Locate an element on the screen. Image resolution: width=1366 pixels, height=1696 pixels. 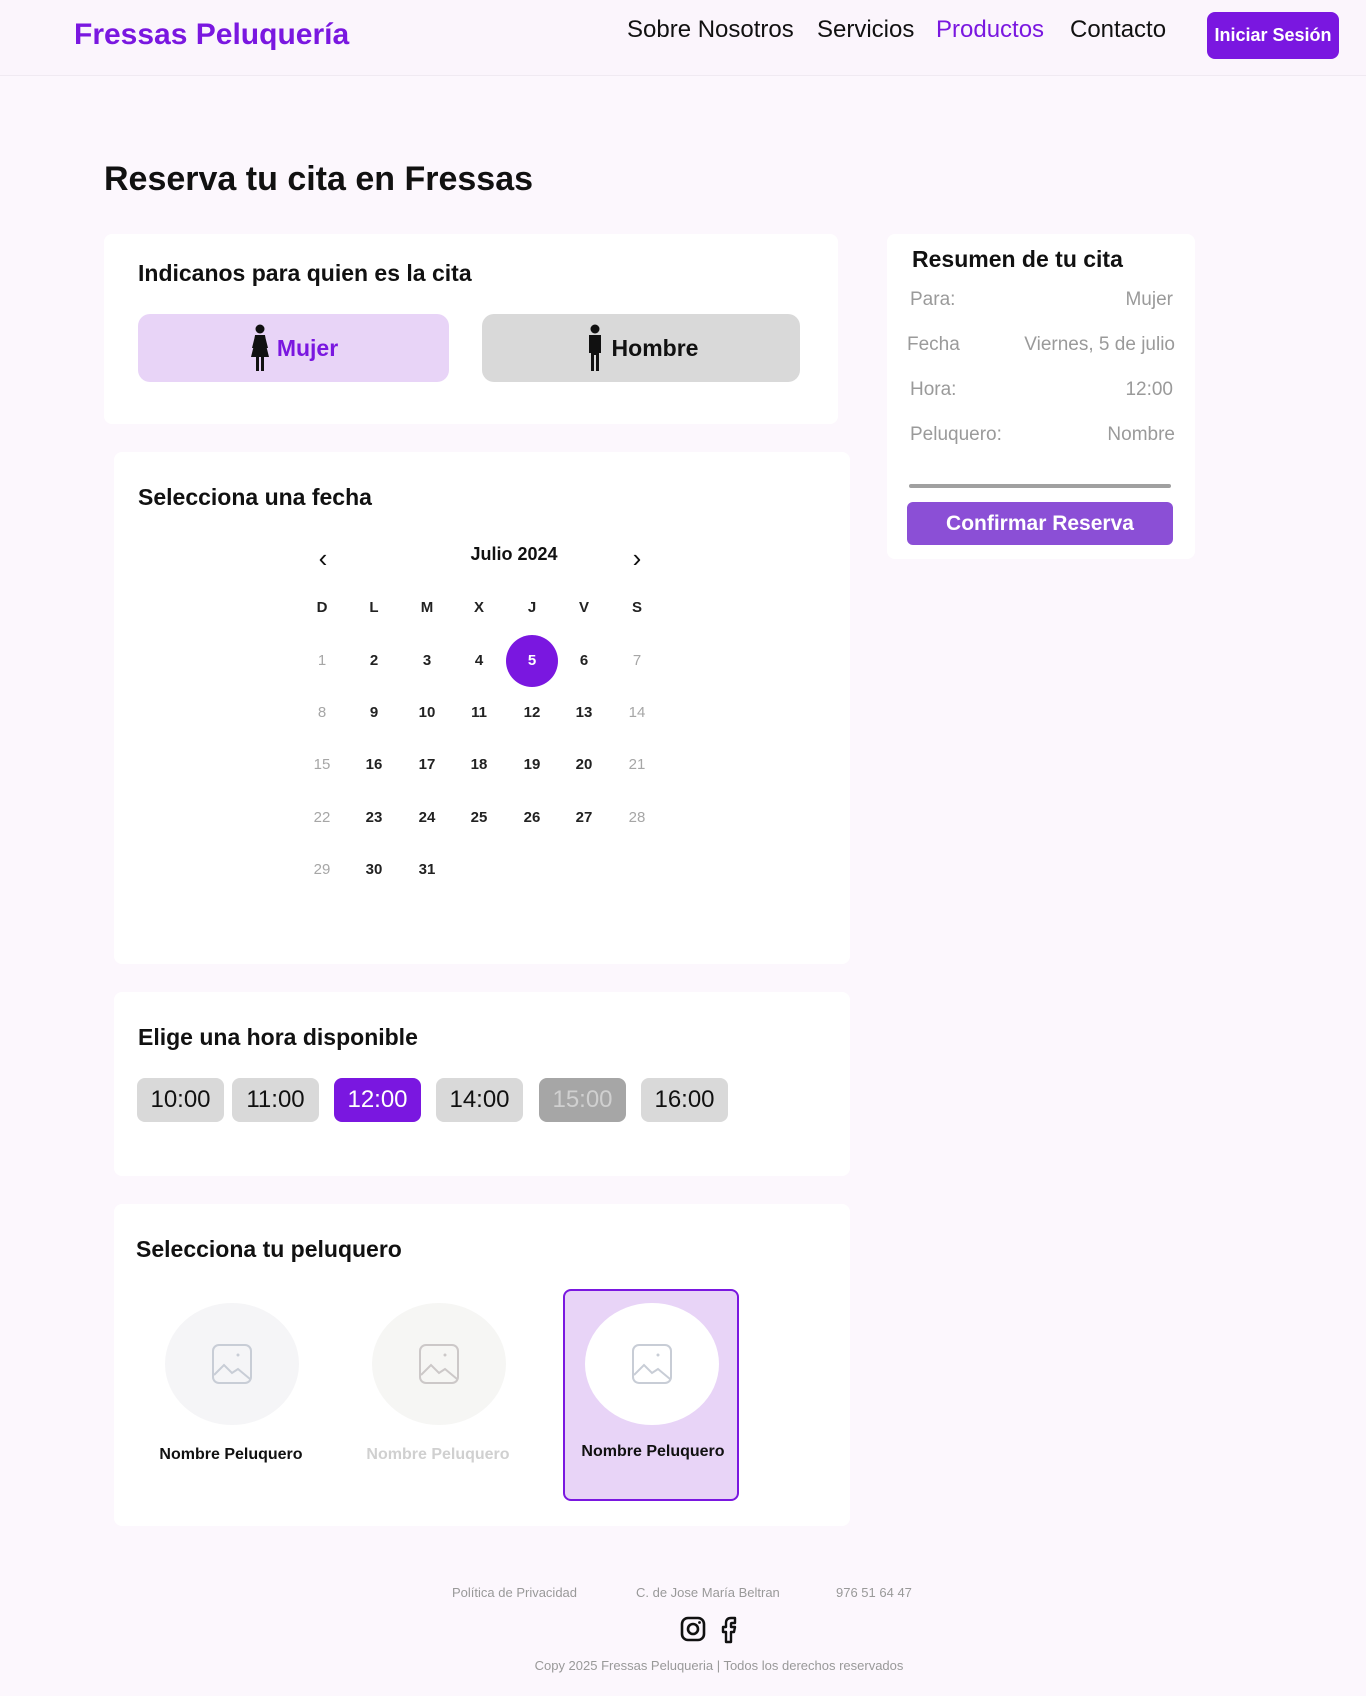
weekday-header: L is located at coordinates (374, 607).